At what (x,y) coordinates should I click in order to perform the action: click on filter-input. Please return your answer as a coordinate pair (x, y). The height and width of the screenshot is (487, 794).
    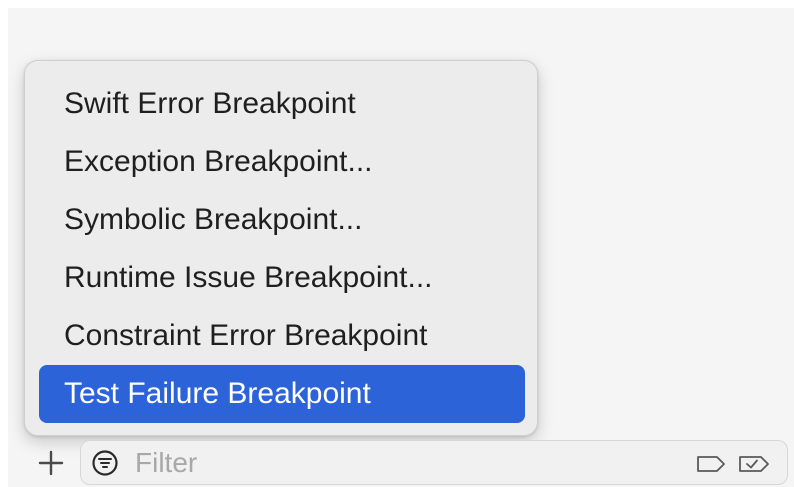
    Looking at the image, I should click on (395, 463).